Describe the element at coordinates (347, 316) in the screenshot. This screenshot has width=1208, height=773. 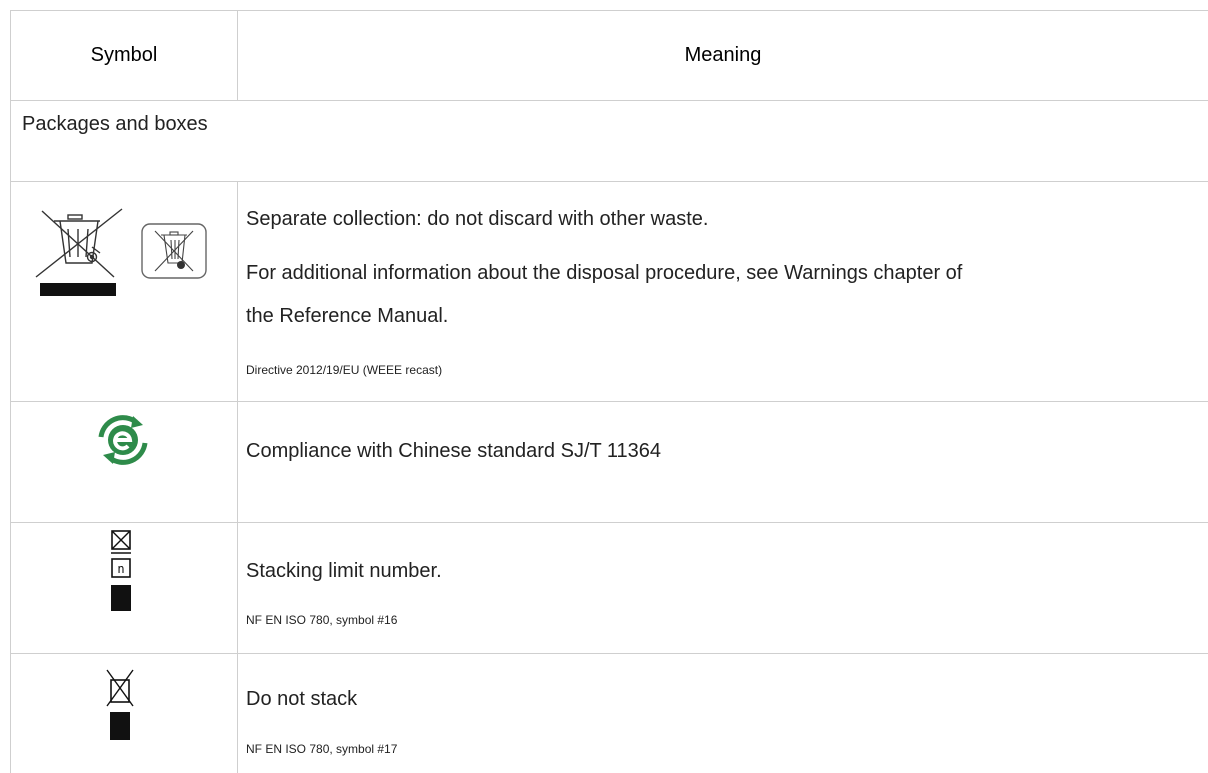
I see `meaning-line: the Reference Manual.` at that location.